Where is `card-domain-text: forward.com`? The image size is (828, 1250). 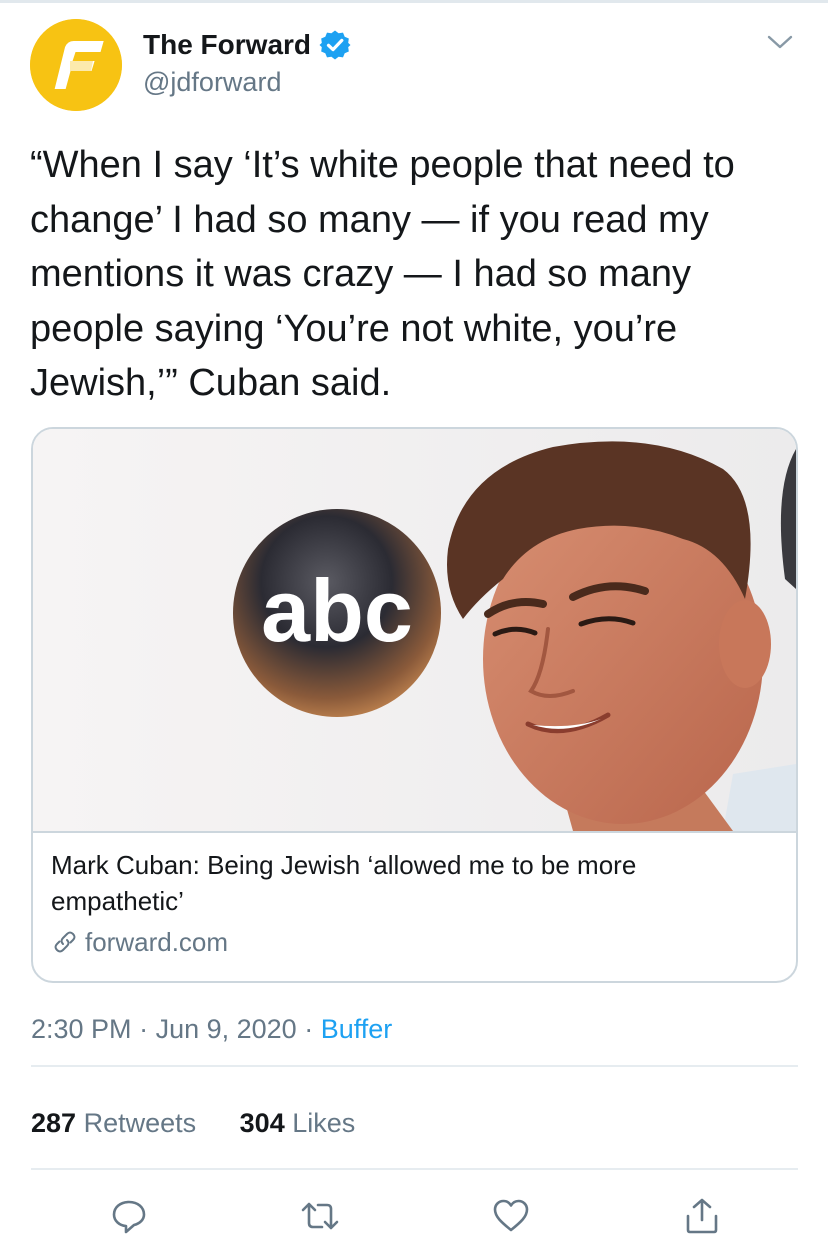 card-domain-text: forward.com is located at coordinates (157, 942).